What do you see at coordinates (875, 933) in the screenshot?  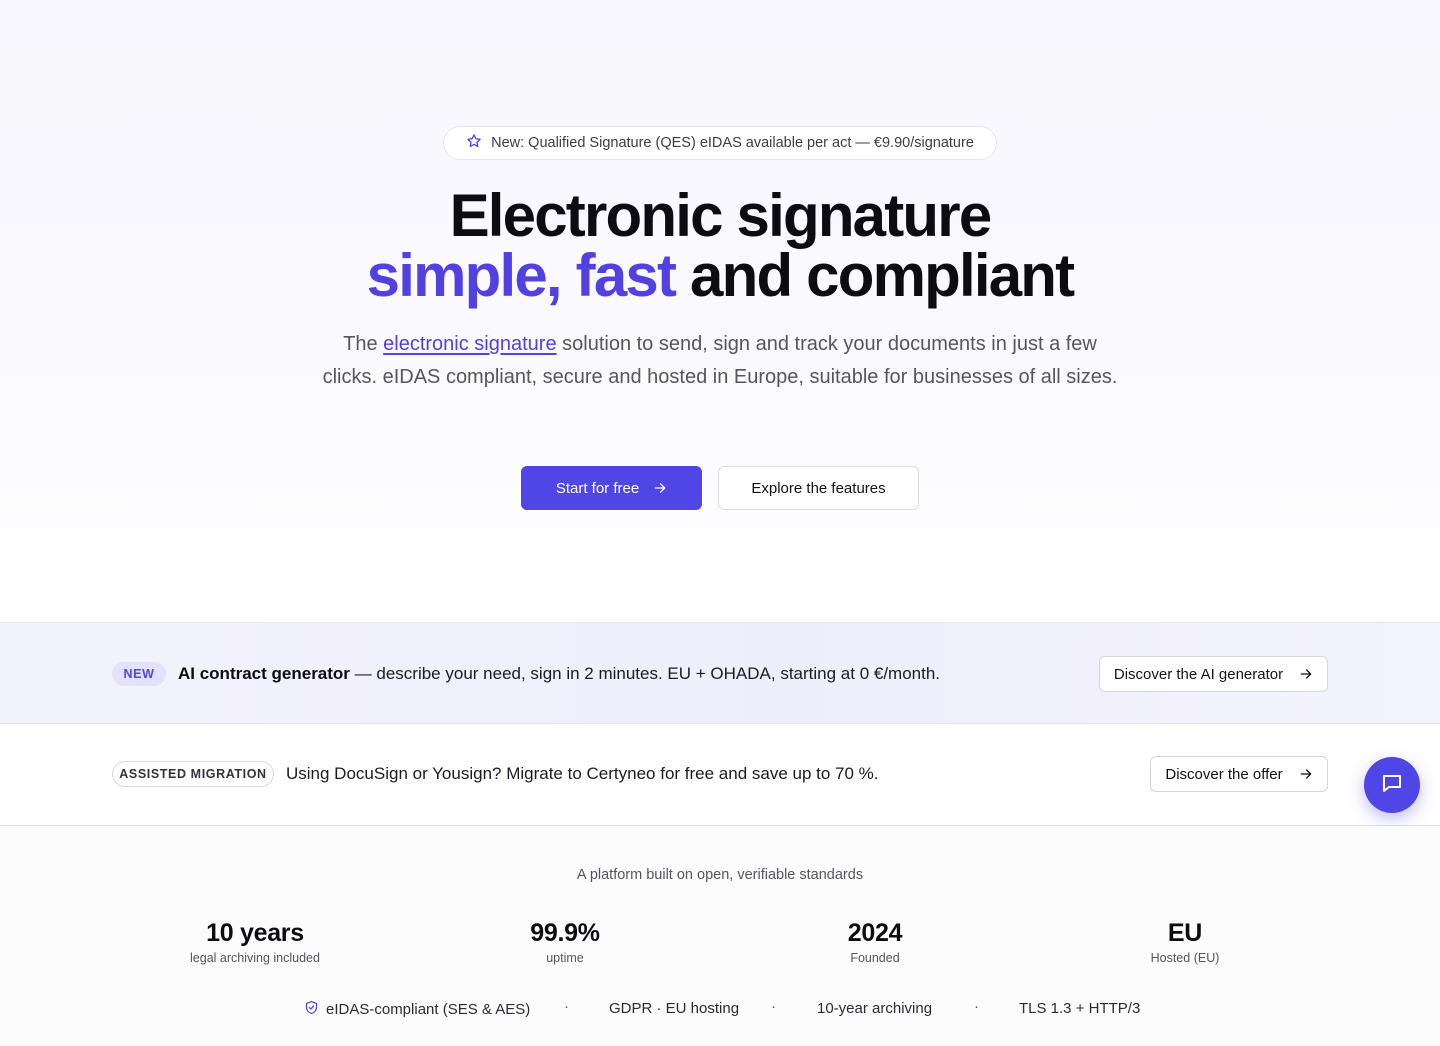 I see `stat-value: 2024` at bounding box center [875, 933].